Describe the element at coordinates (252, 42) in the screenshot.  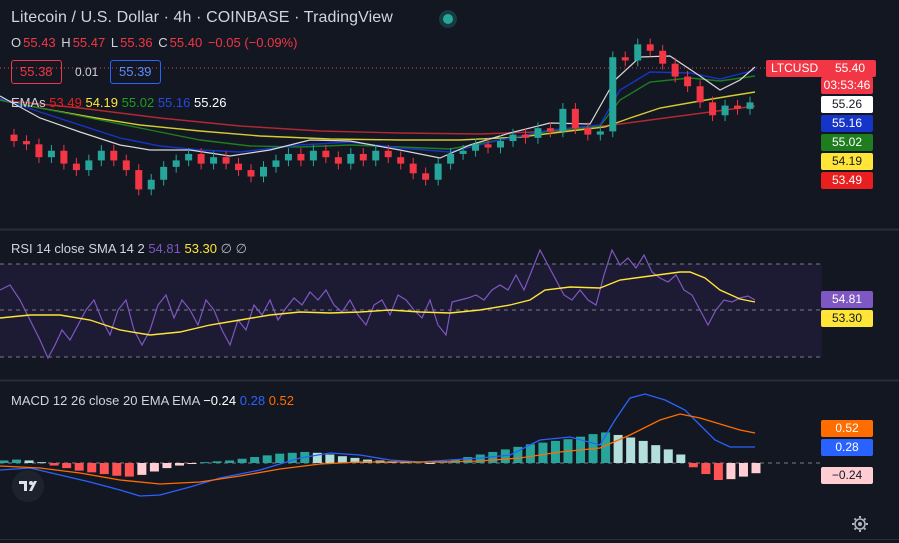
I see `ohlc-change: −0.05 (−0.09%)` at that location.